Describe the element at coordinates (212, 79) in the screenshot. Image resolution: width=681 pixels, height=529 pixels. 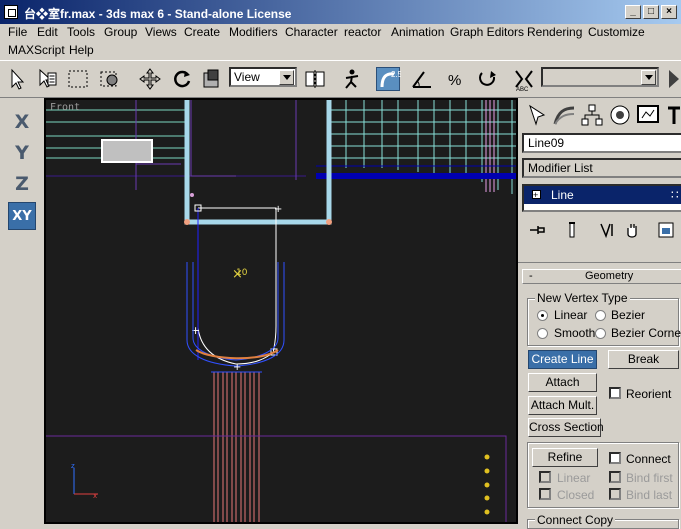
I see `scale-icon` at that location.